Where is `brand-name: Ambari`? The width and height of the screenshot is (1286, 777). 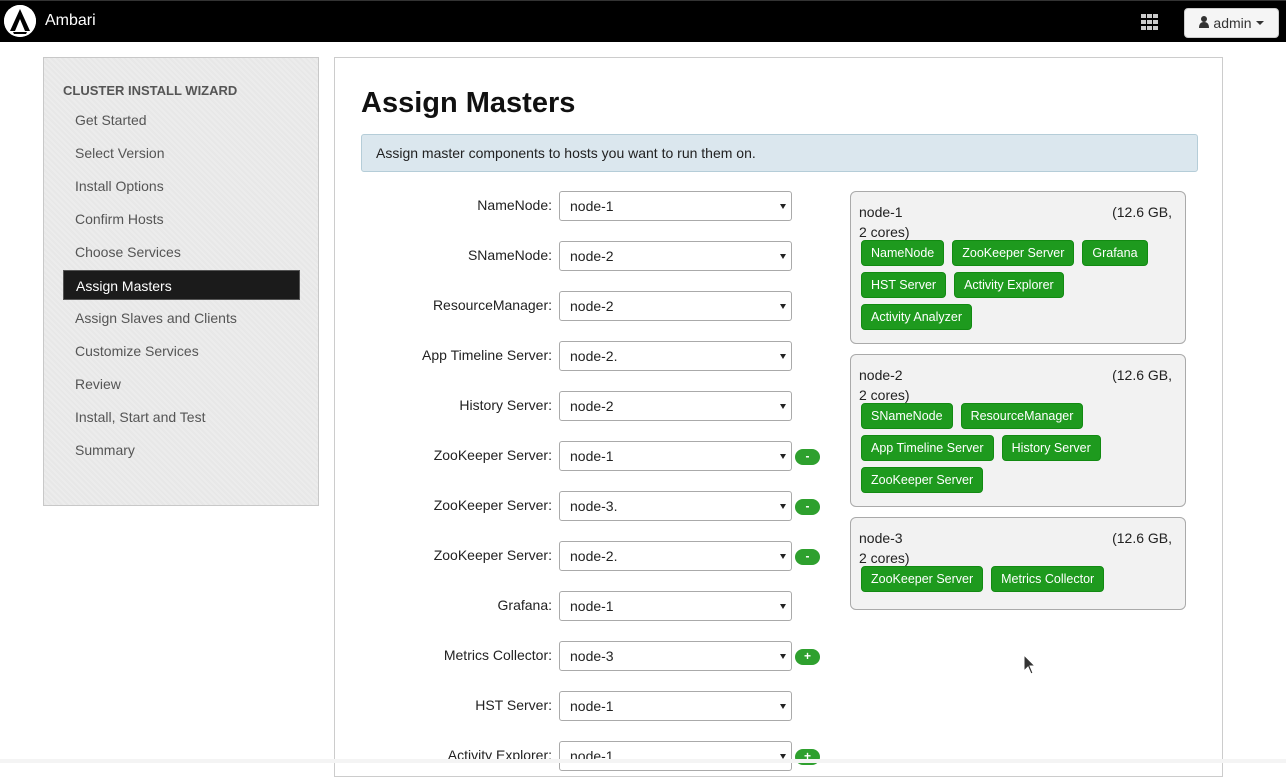
brand-name: Ambari is located at coordinates (70, 21).